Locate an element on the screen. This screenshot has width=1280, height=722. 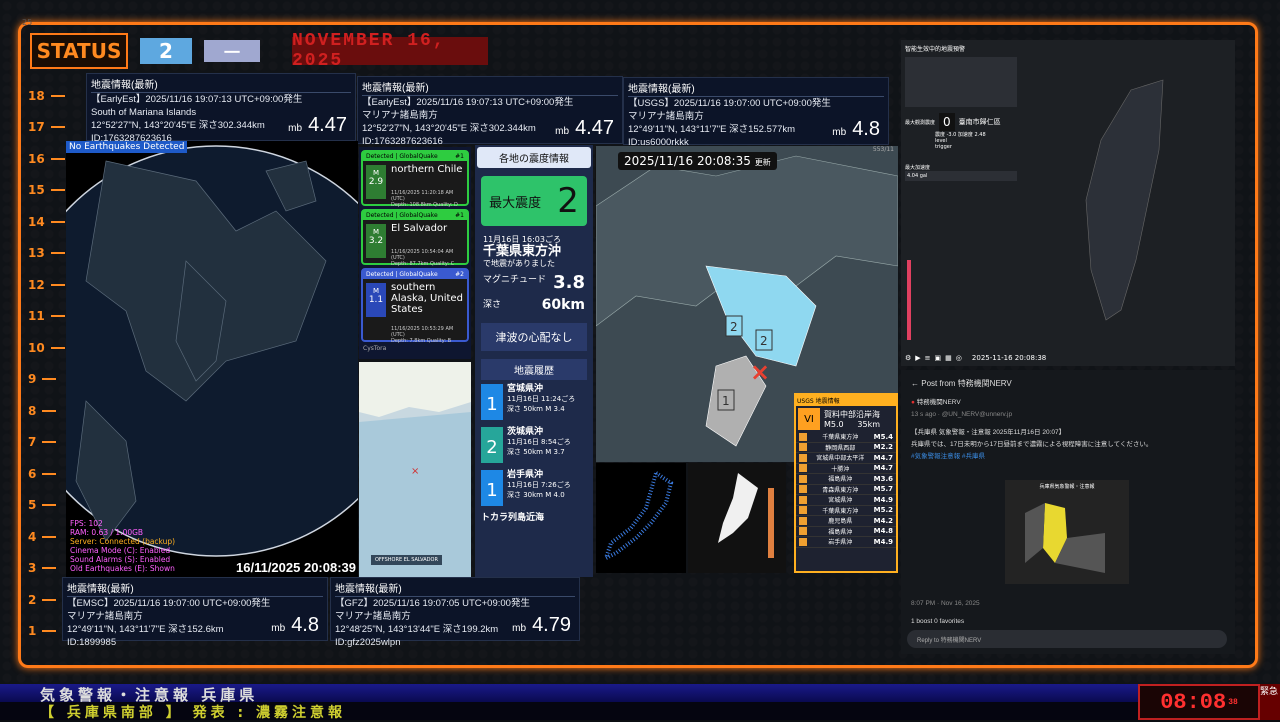
scale-tick: 5 is located at coordinates (48, 506).